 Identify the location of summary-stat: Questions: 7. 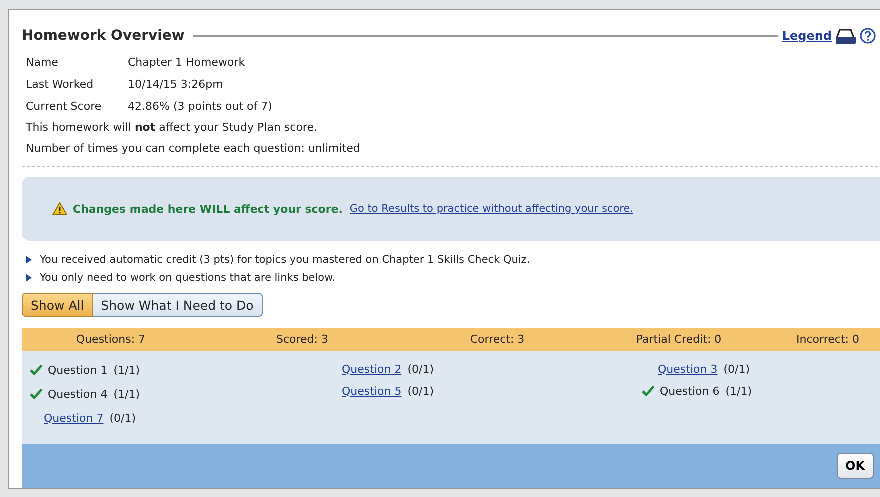
(111, 339).